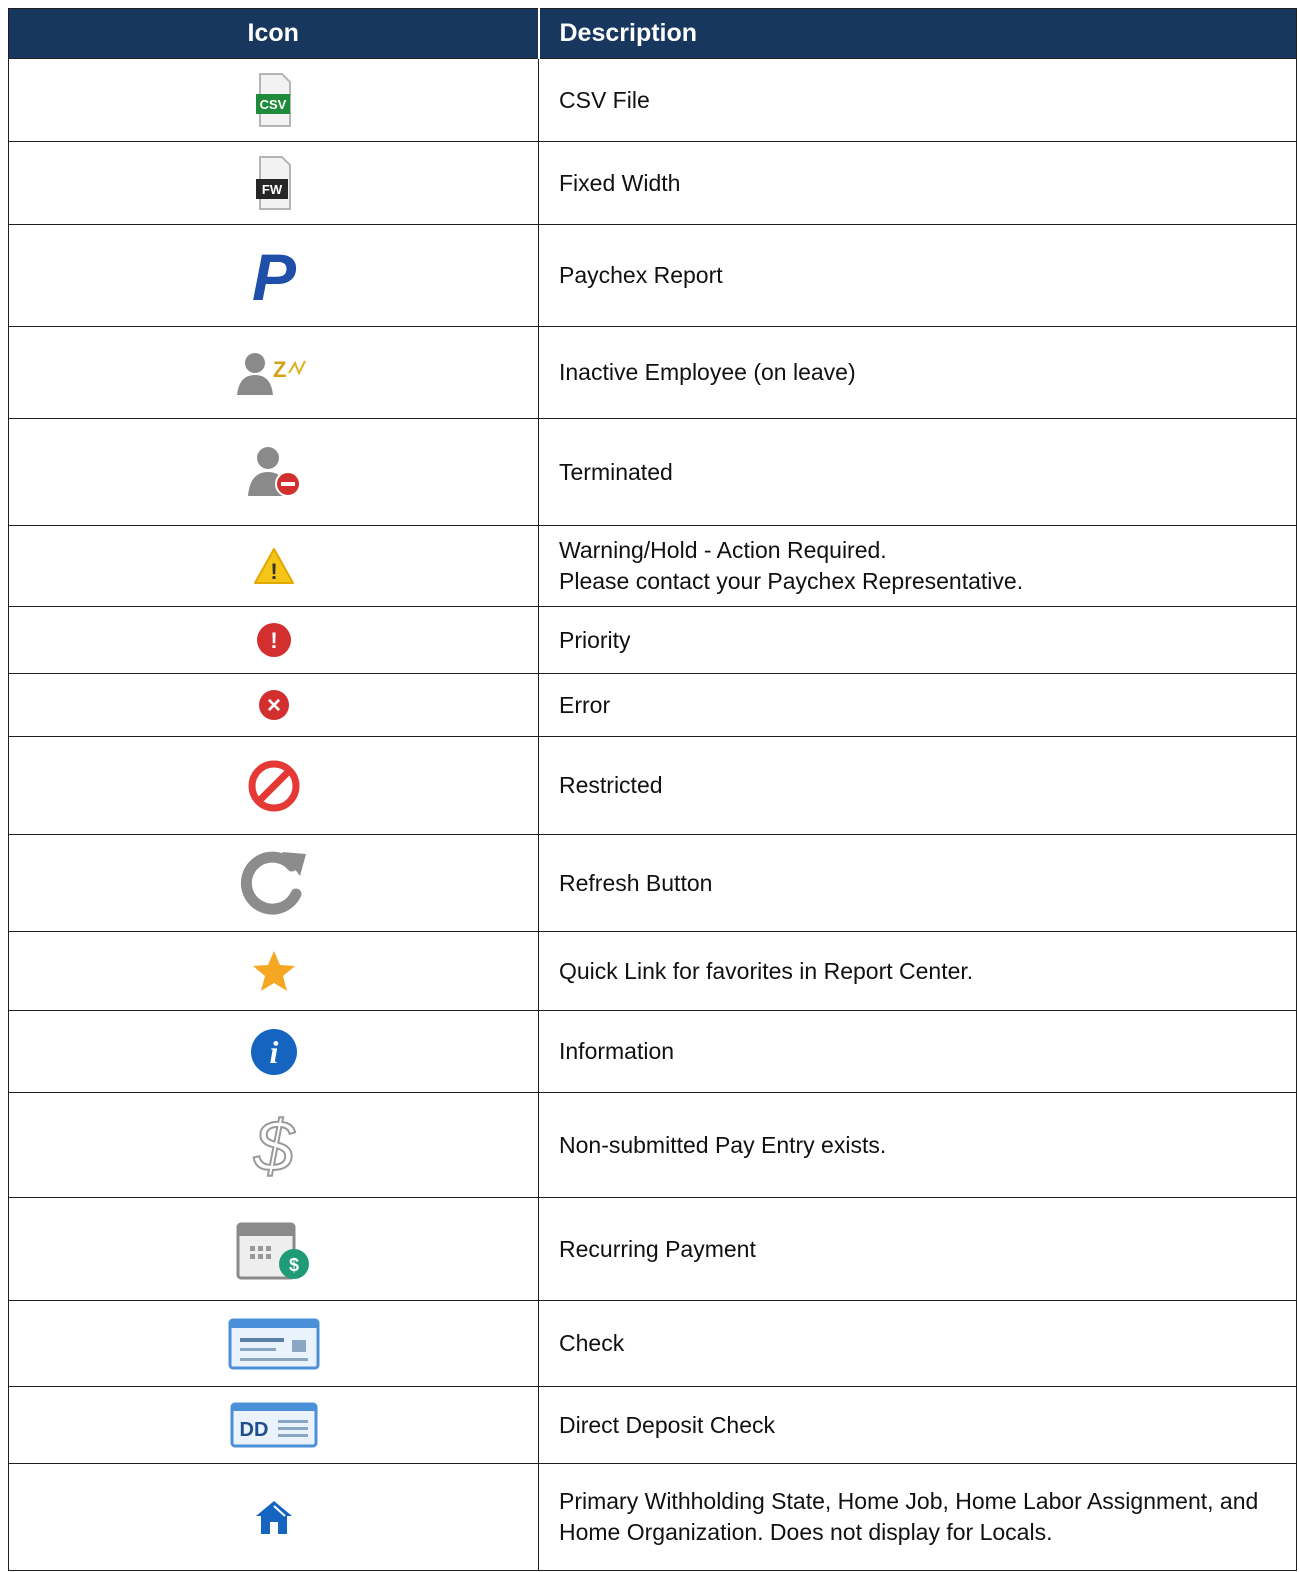 This screenshot has height=1572, width=1299. I want to click on row-description: Paychex Report, so click(917, 275).